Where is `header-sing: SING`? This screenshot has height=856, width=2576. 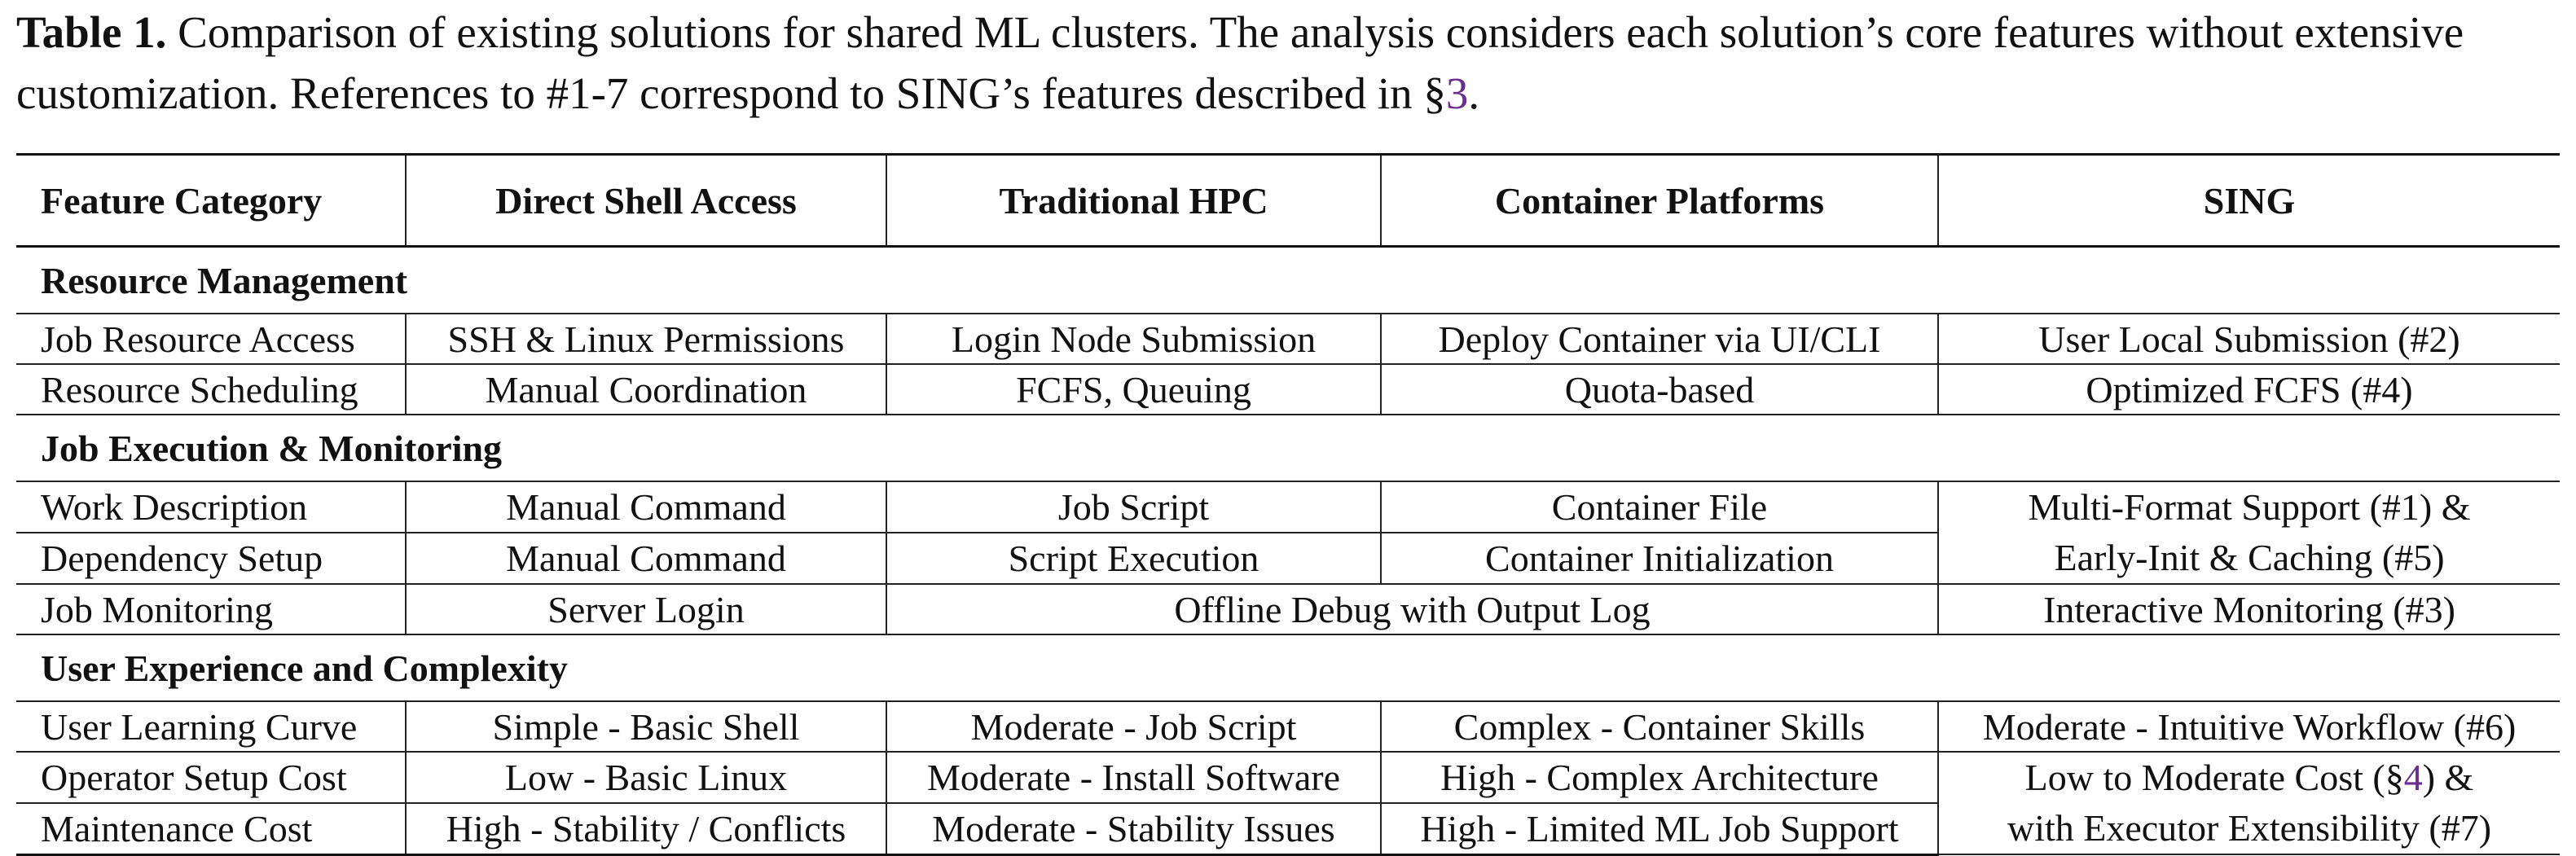 header-sing: SING is located at coordinates (2248, 200).